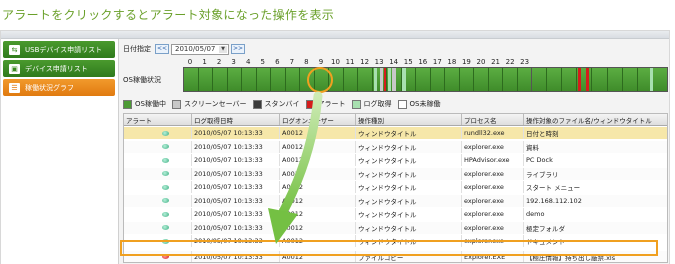 Image resolution: width=675 pixels, height=264 pixels. Describe the element at coordinates (419, 104) in the screenshot. I see `legend-item: OS未稼働` at that location.